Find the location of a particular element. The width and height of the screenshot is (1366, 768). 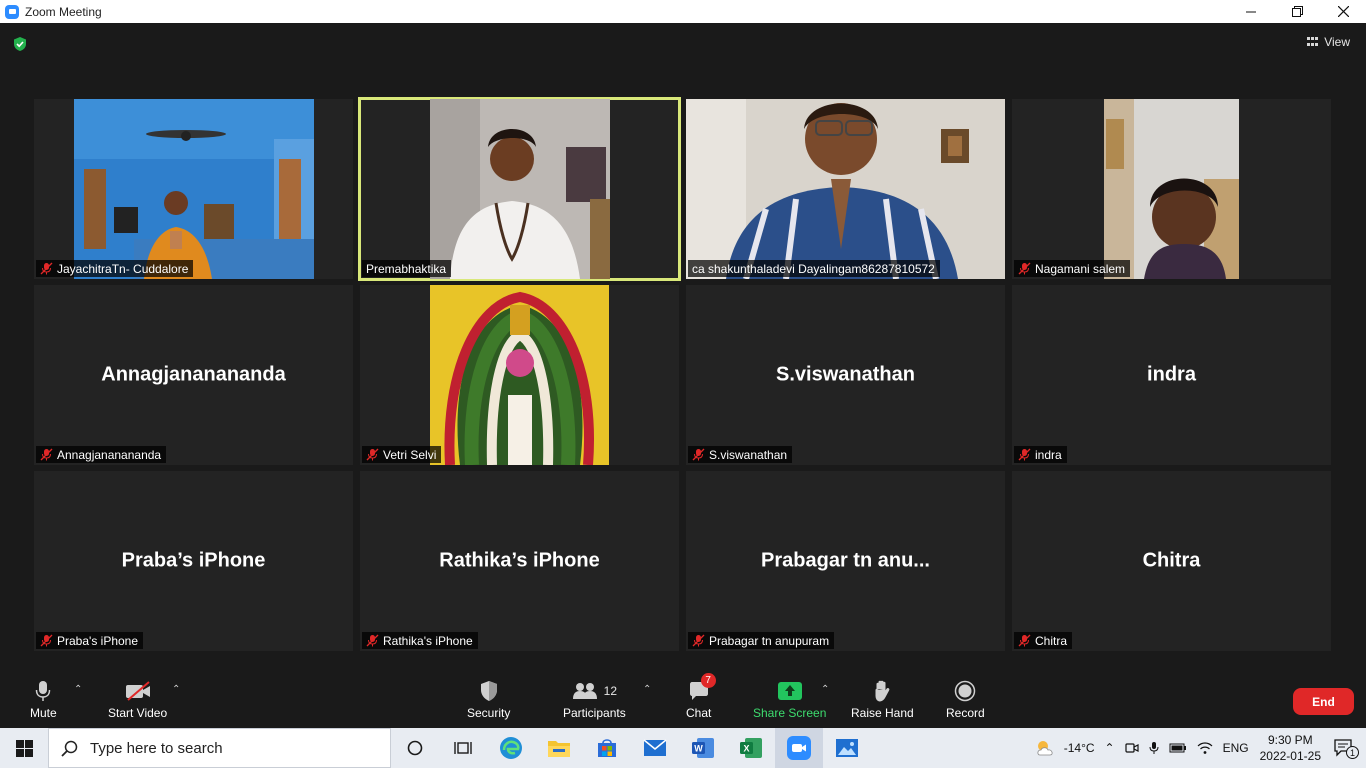

system-tray: -14°C ⌃ ENG 9:30 PM 2022-01-25 1 is located at coordinates (1197, 748).